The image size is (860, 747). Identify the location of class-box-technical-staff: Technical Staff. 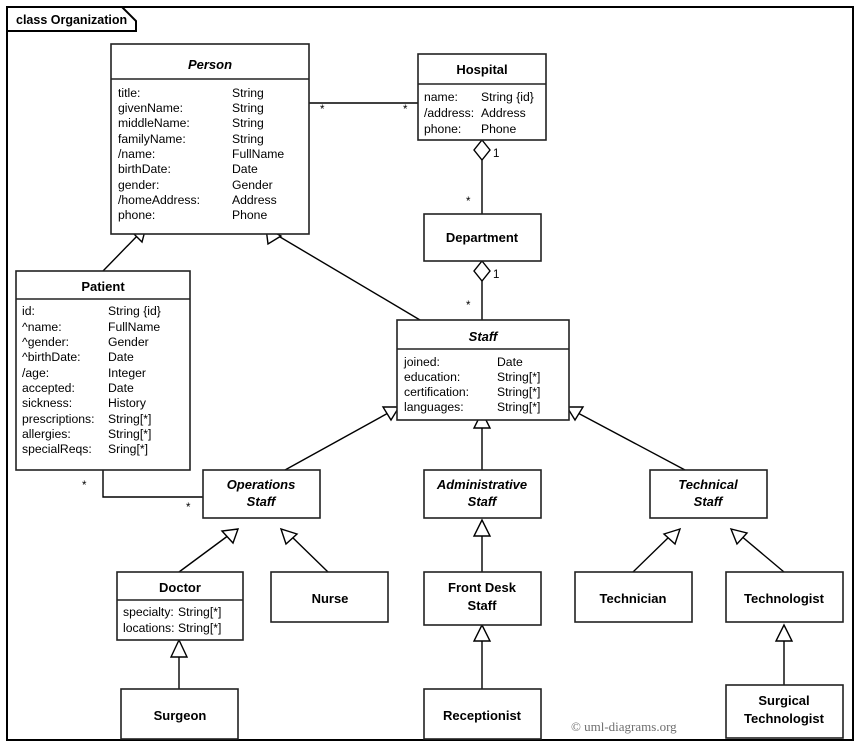
(708, 494).